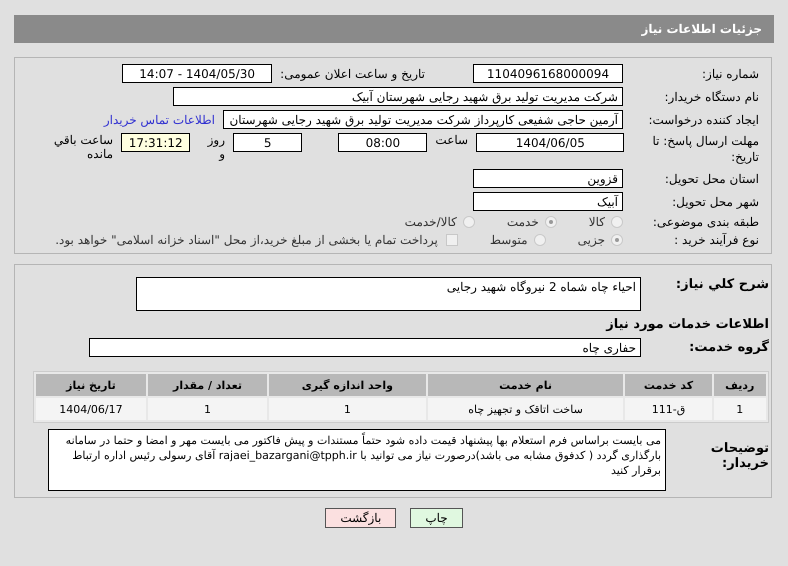  What do you see at coordinates (712, 179) in the screenshot?
I see `field-label: استان محل تحویل:` at bounding box center [712, 179].